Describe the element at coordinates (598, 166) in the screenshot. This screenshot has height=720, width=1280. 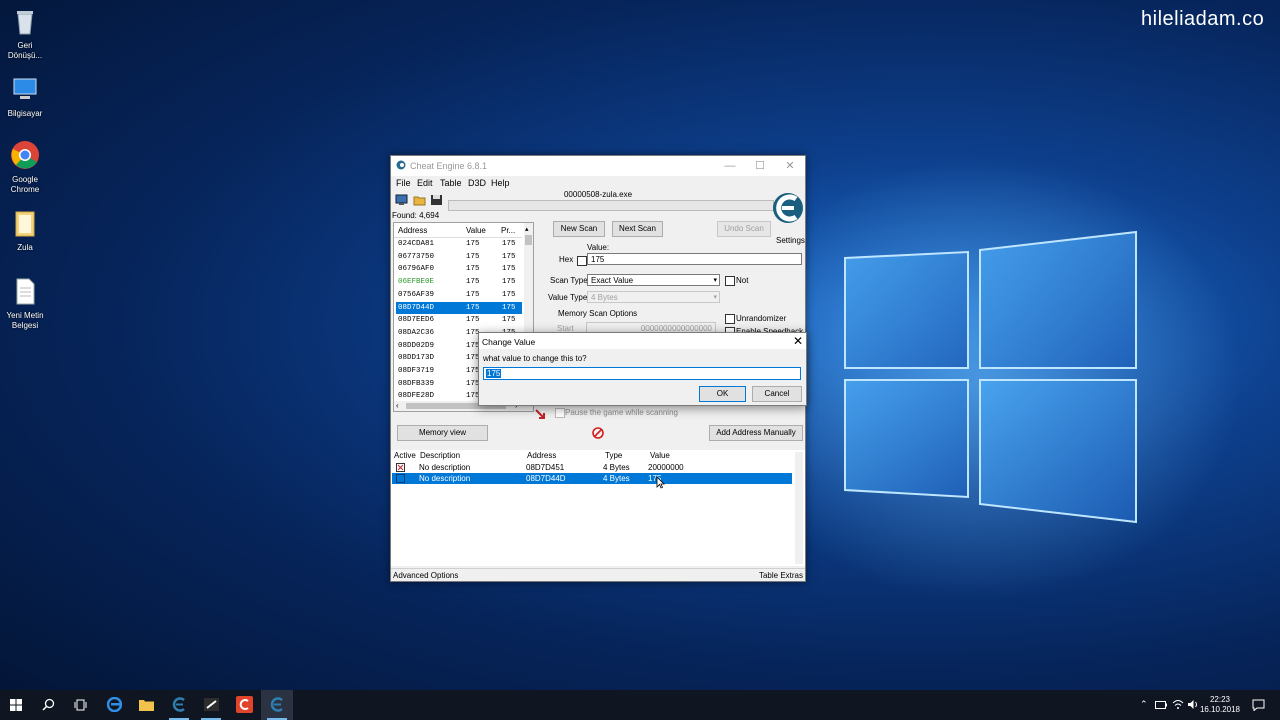
I see `title-bar: Cheat Engine 6.8.1 — ☐ ✕` at that location.